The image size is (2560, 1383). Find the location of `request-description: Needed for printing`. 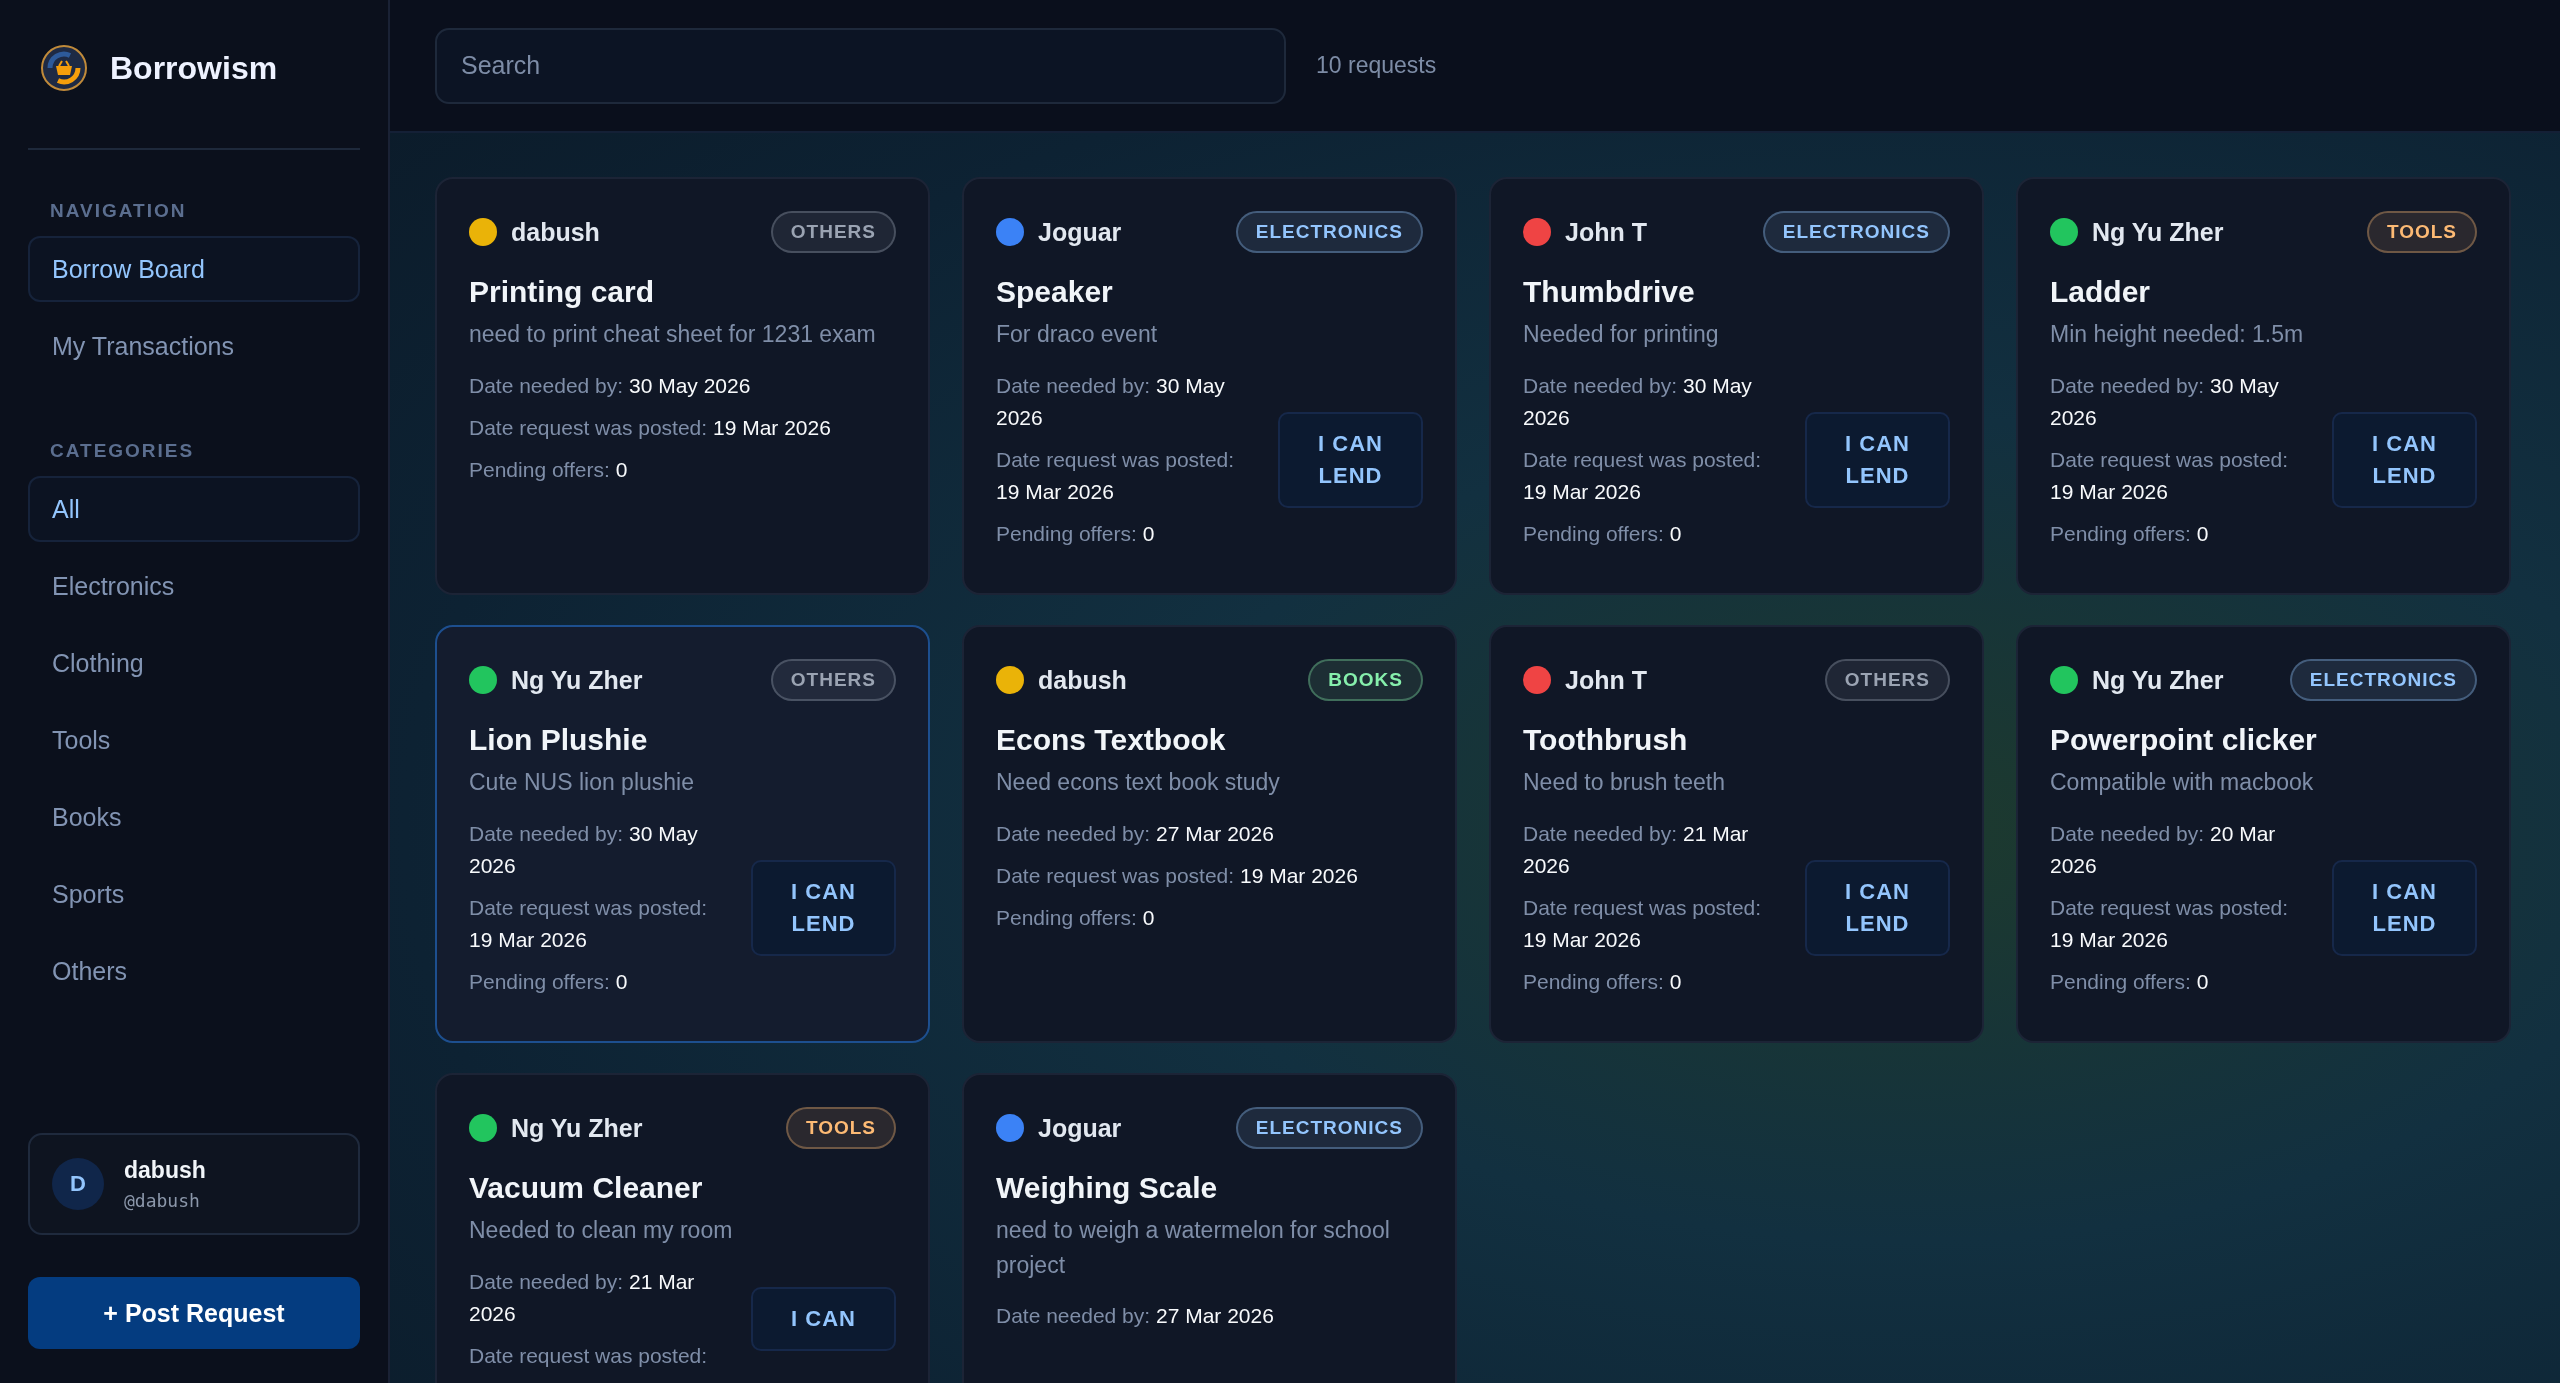

request-description: Needed for printing is located at coordinates (1621, 334).